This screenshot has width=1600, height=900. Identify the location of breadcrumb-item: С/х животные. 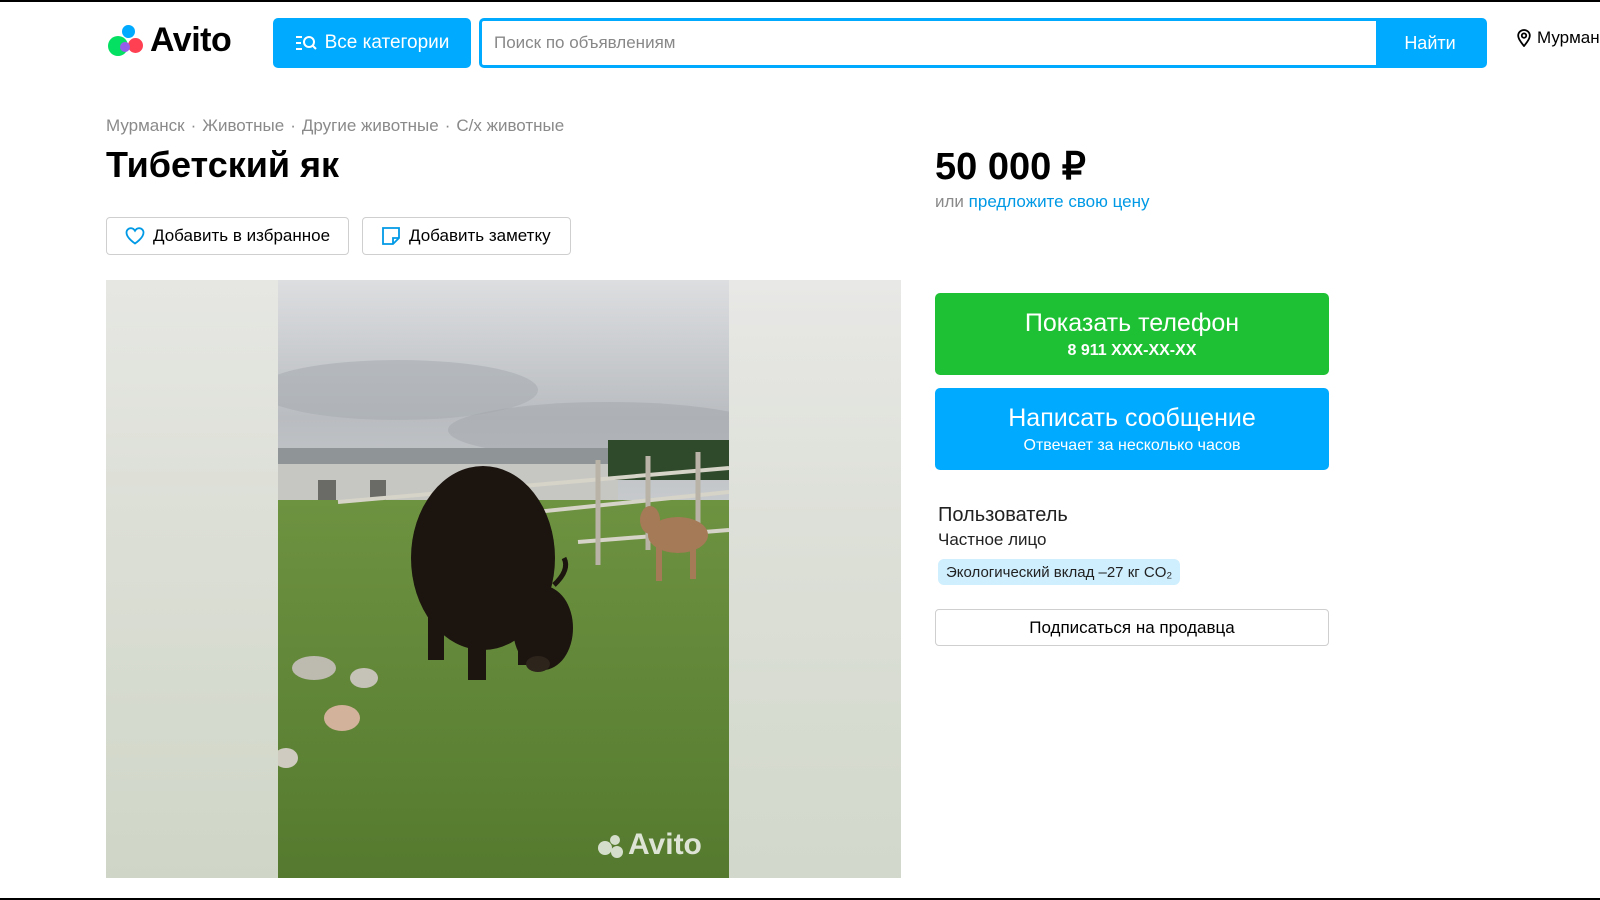
(510, 126).